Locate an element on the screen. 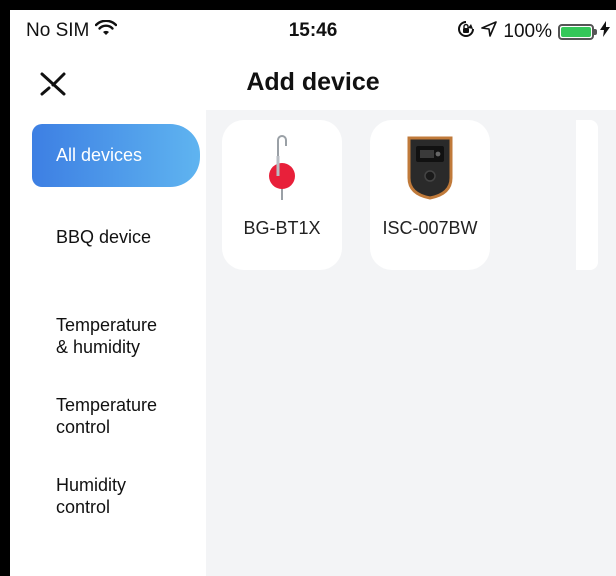 The image size is (616, 576). controller-icon is located at coordinates (430, 169).